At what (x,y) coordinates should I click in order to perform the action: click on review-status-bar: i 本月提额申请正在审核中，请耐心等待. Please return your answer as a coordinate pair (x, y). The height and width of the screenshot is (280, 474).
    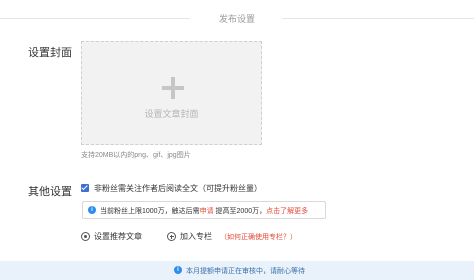
    Looking at the image, I should click on (237, 270).